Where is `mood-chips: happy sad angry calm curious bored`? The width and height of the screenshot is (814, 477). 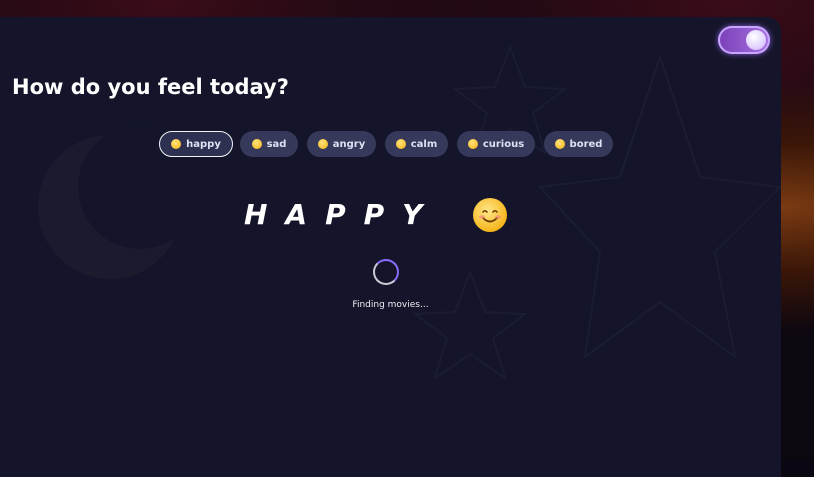 mood-chips: happy sad angry calm curious bored is located at coordinates (390, 145).